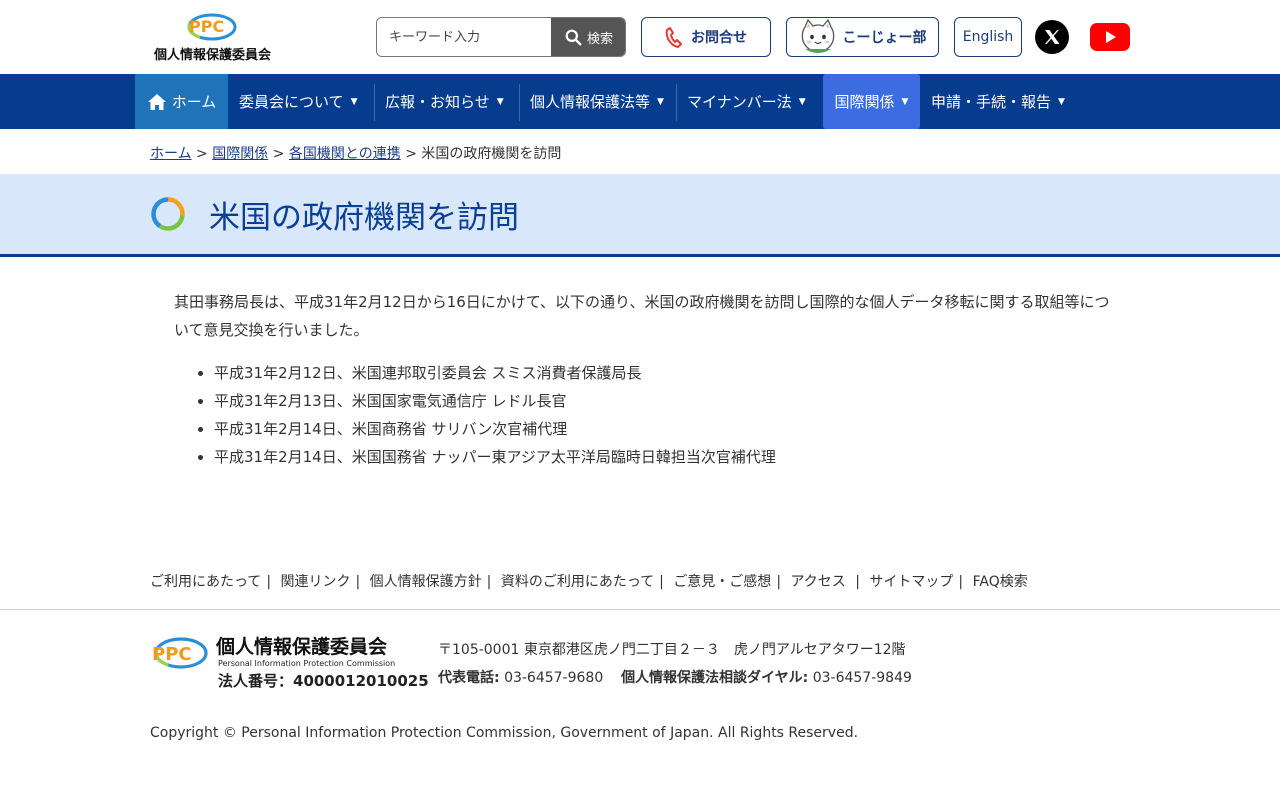 The width and height of the screenshot is (1280, 800). Describe the element at coordinates (864, 102) in the screenshot. I see `nav-item-label: 国際関係` at that location.